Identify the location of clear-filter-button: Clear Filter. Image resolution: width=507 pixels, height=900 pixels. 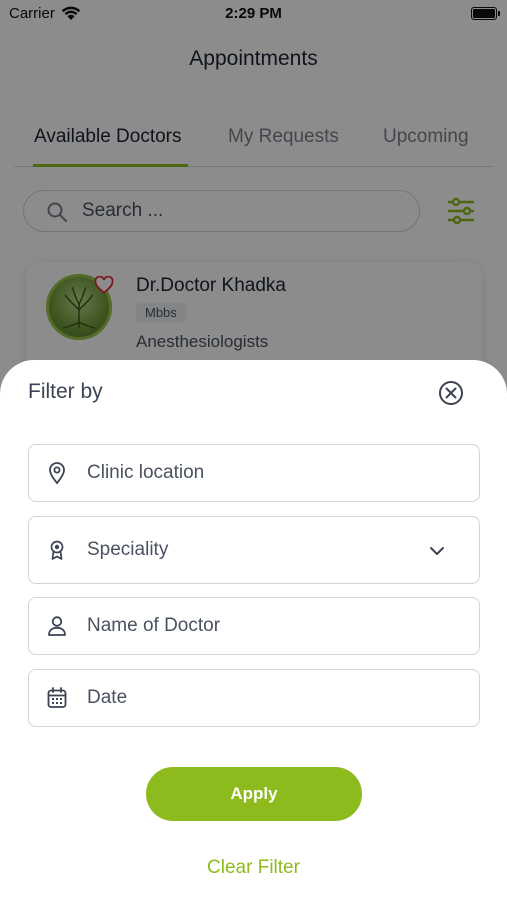
(253, 868).